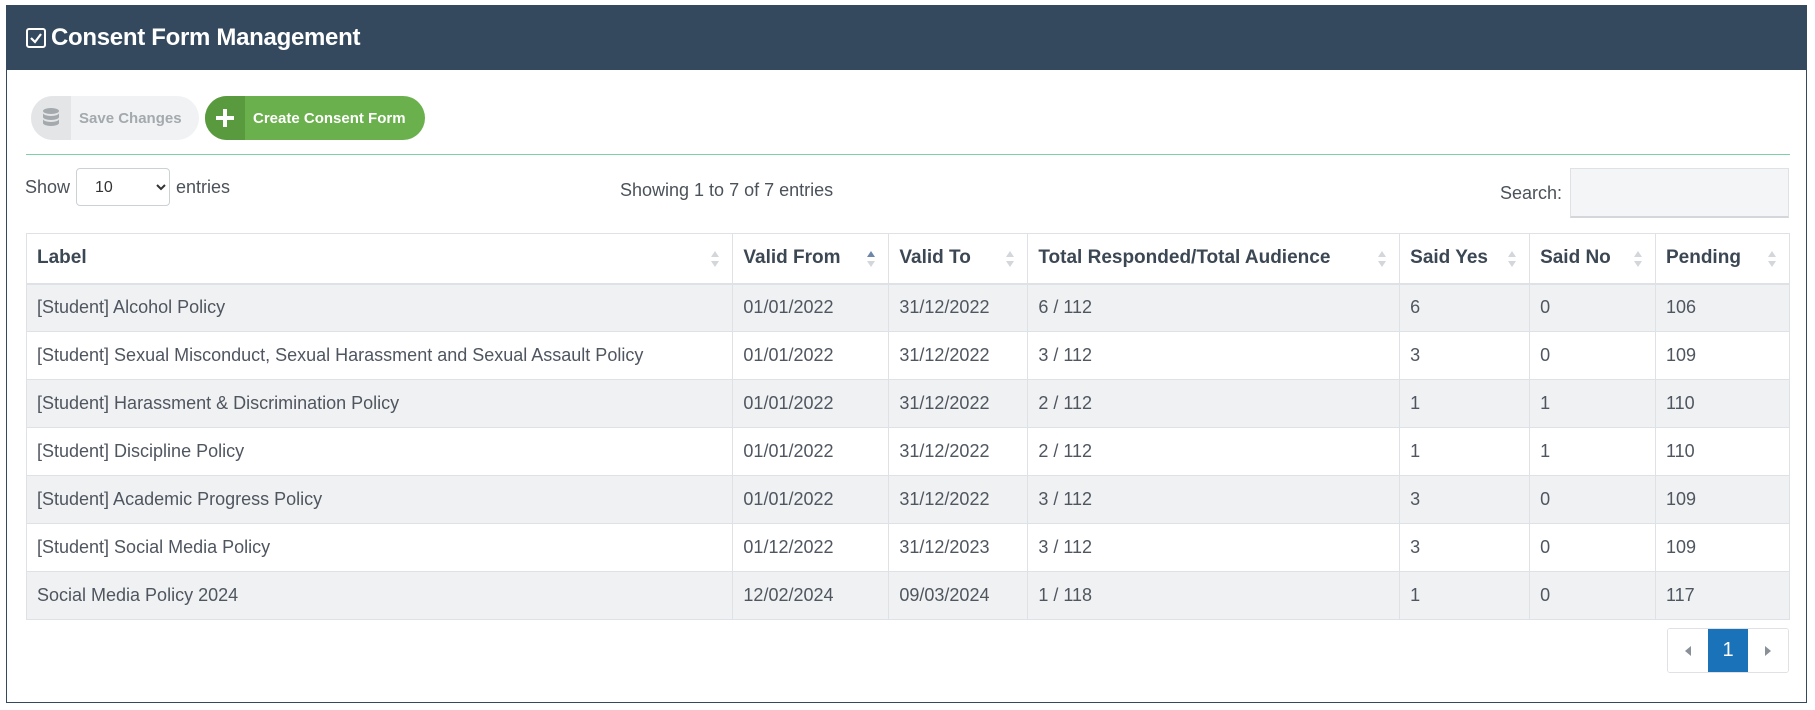 The image size is (1815, 710). I want to click on next-page-button, so click(1768, 650).